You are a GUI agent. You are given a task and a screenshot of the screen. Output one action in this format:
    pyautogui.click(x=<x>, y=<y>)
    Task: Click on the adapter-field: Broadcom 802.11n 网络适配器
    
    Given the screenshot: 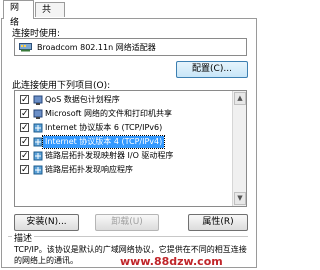 What is the action you would take?
    pyautogui.click(x=130, y=47)
    